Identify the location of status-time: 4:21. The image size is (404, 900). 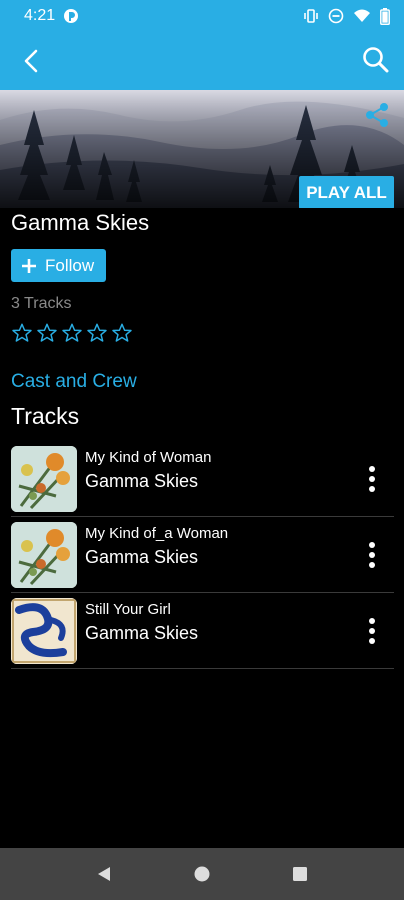
(40, 15).